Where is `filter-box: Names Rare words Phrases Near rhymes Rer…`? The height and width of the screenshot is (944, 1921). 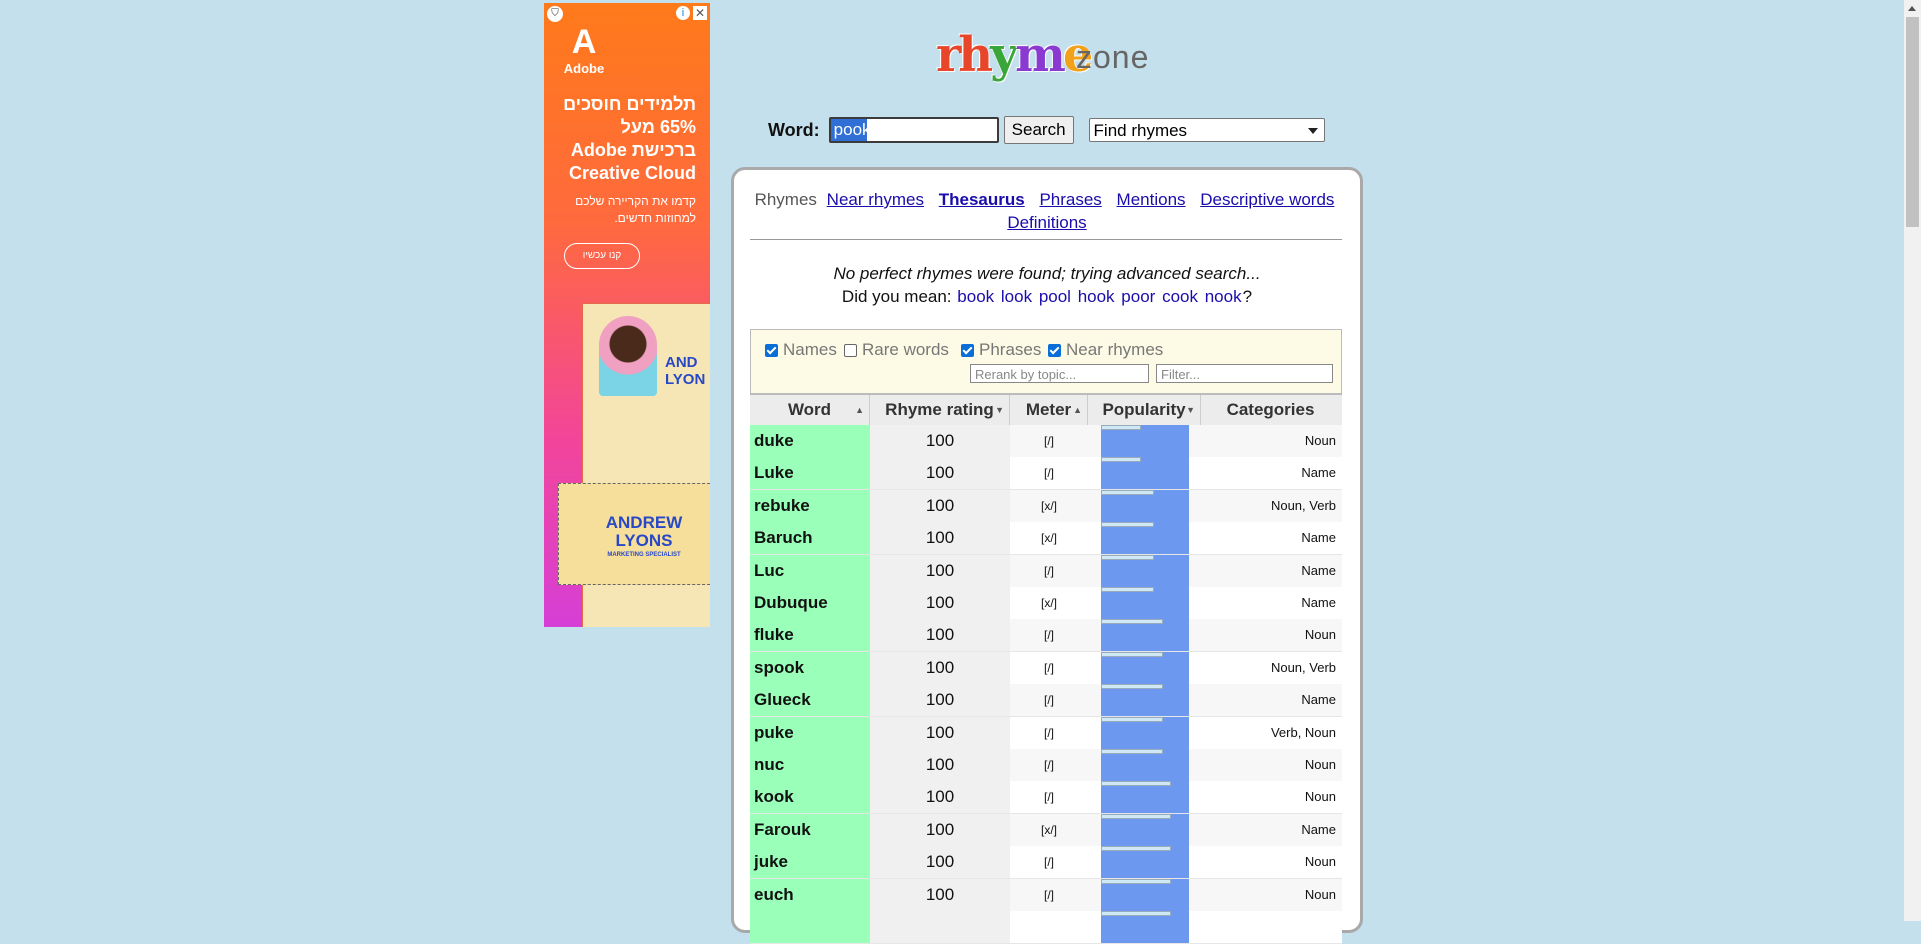 filter-box: Names Rare words Phrases Near rhymes Rer… is located at coordinates (1046, 361).